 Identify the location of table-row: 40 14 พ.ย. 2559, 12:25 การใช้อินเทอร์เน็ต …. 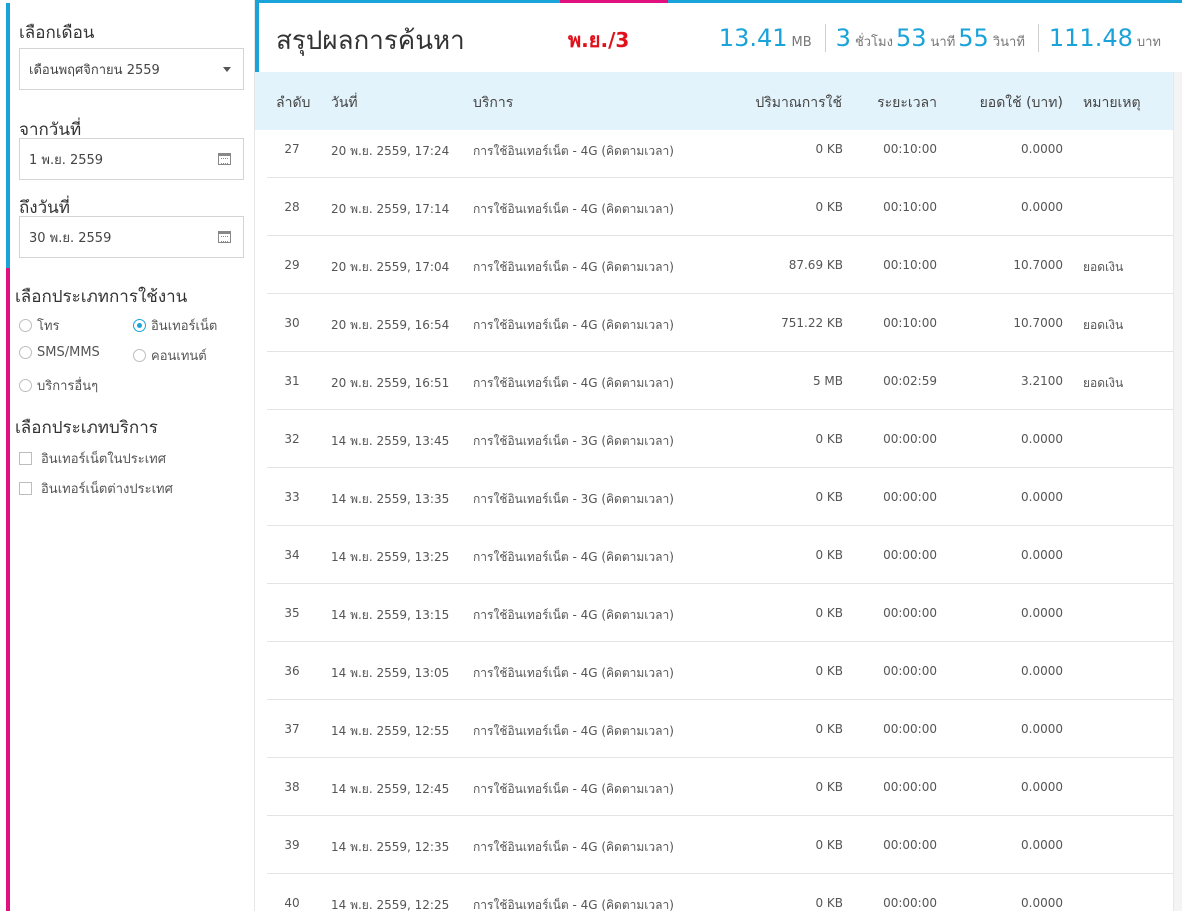
(720, 892).